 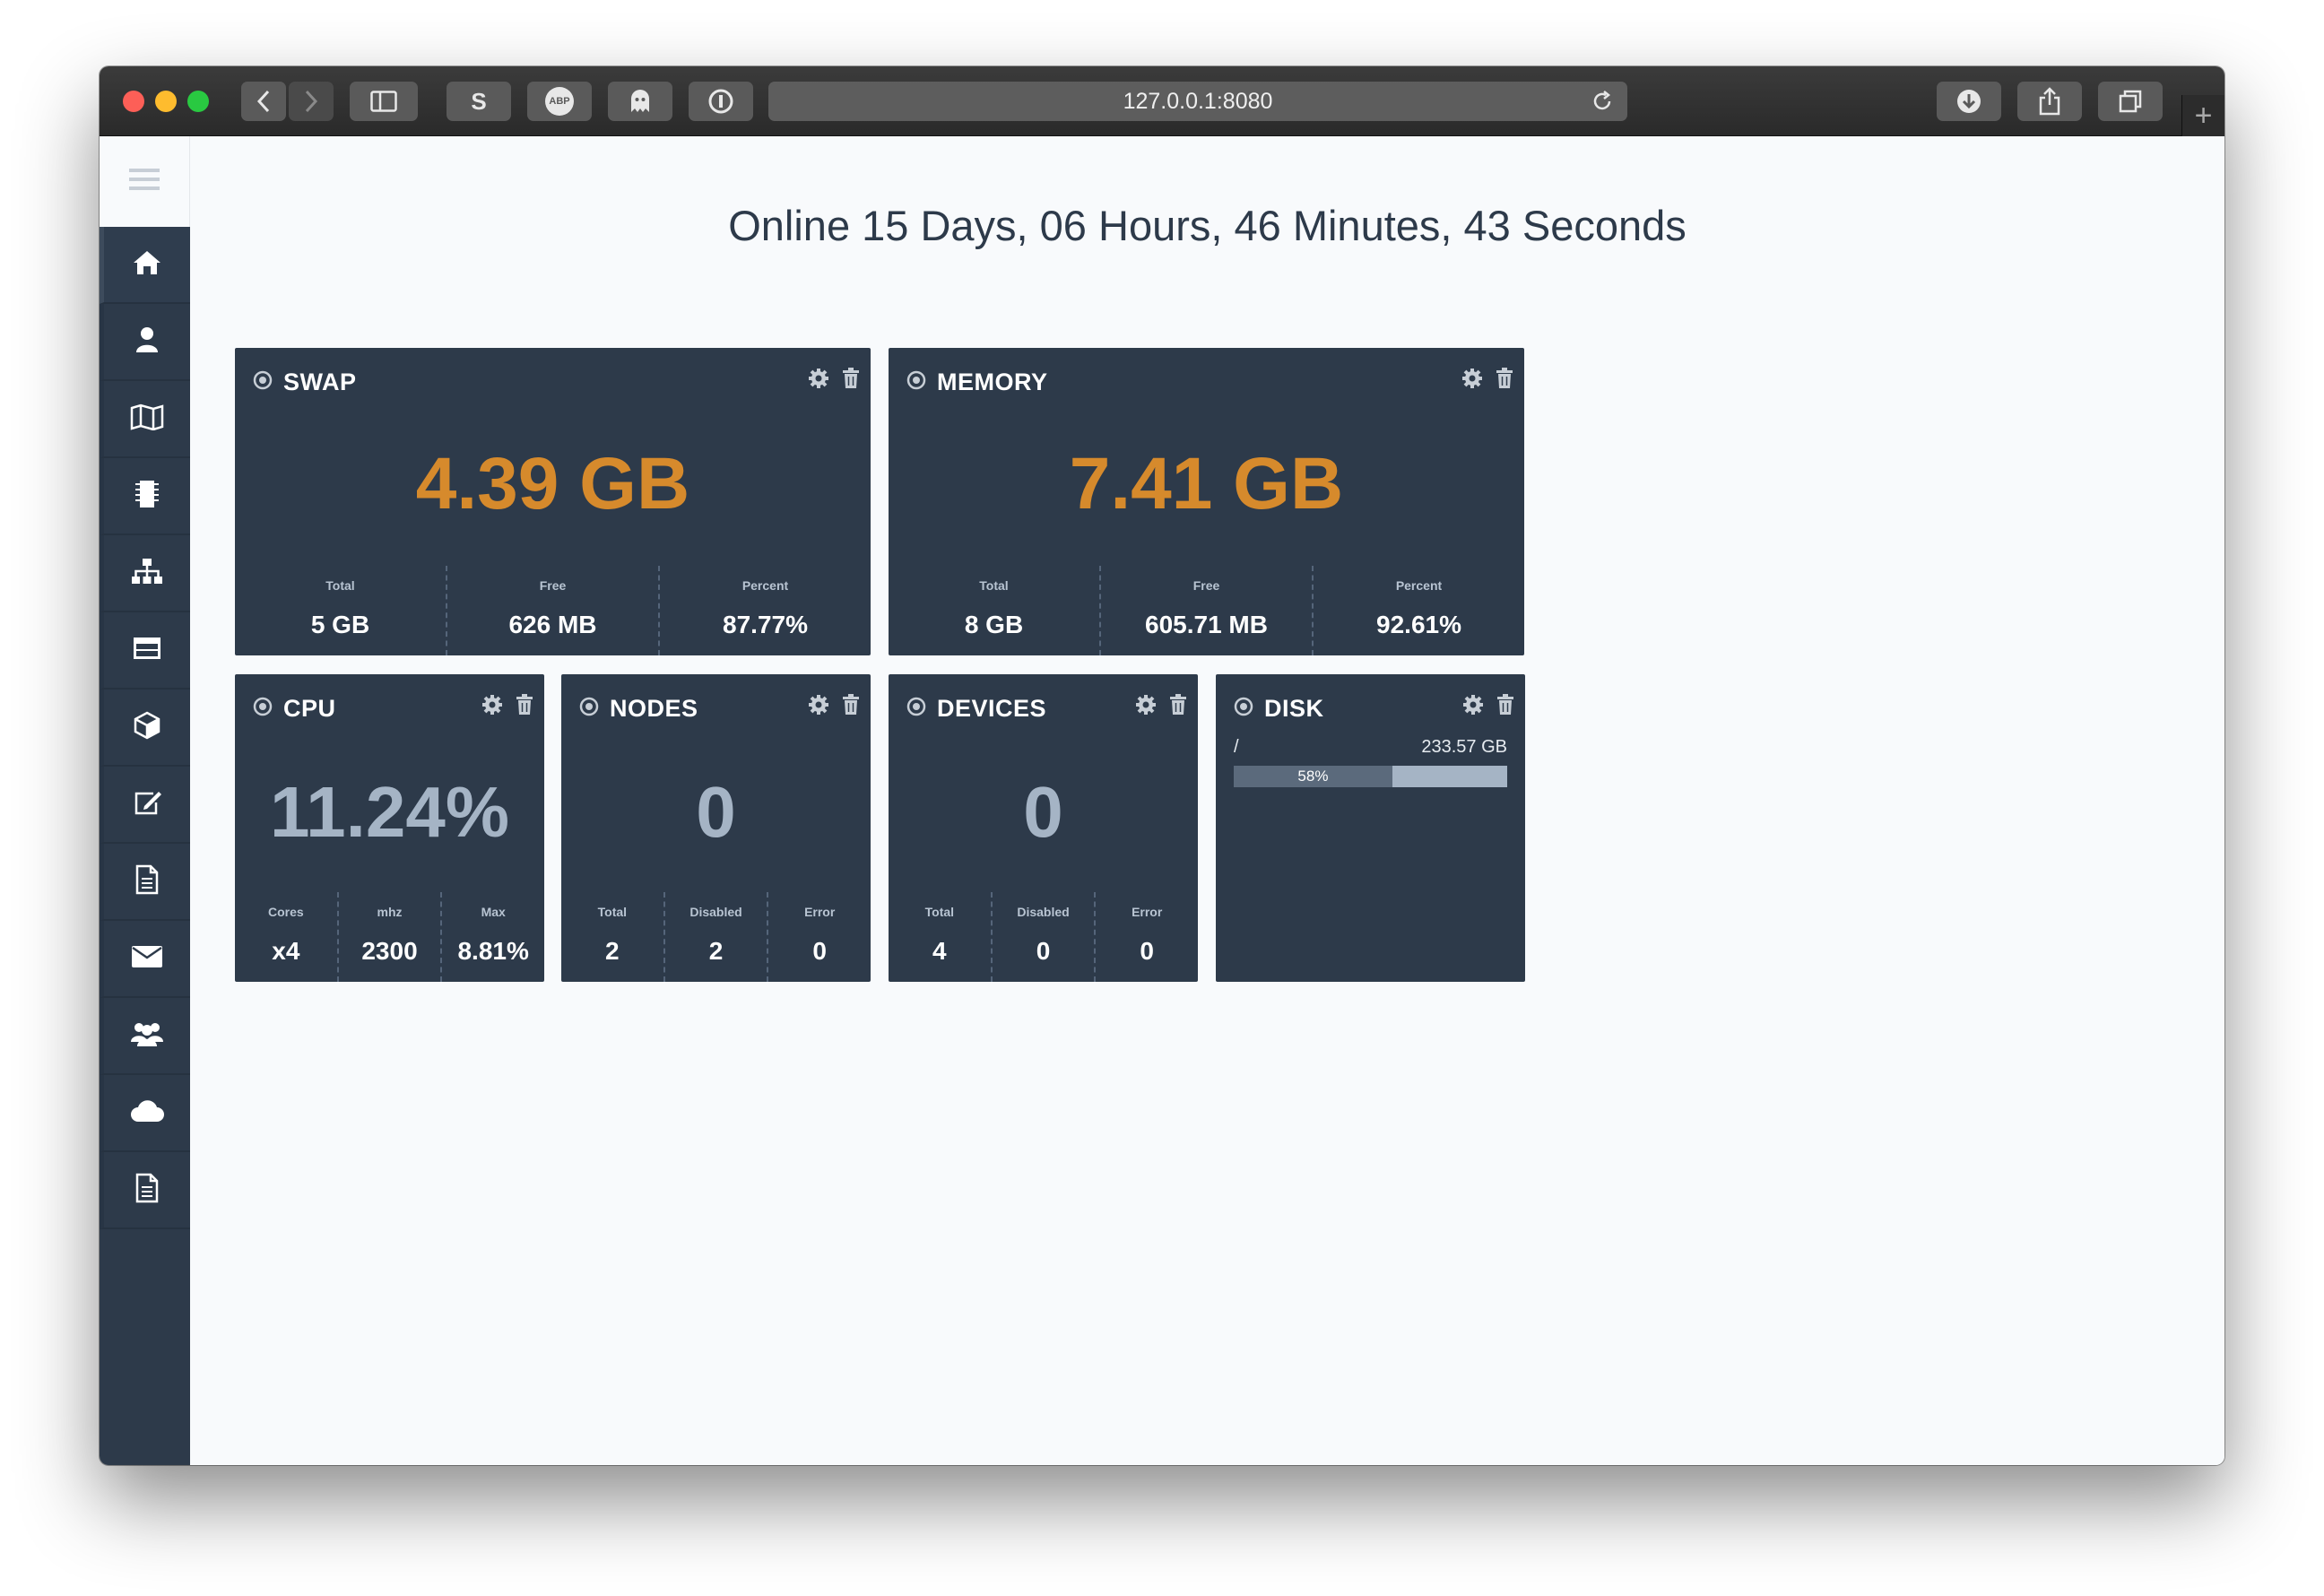 I want to click on sidebar-item-mail, so click(x=145, y=960).